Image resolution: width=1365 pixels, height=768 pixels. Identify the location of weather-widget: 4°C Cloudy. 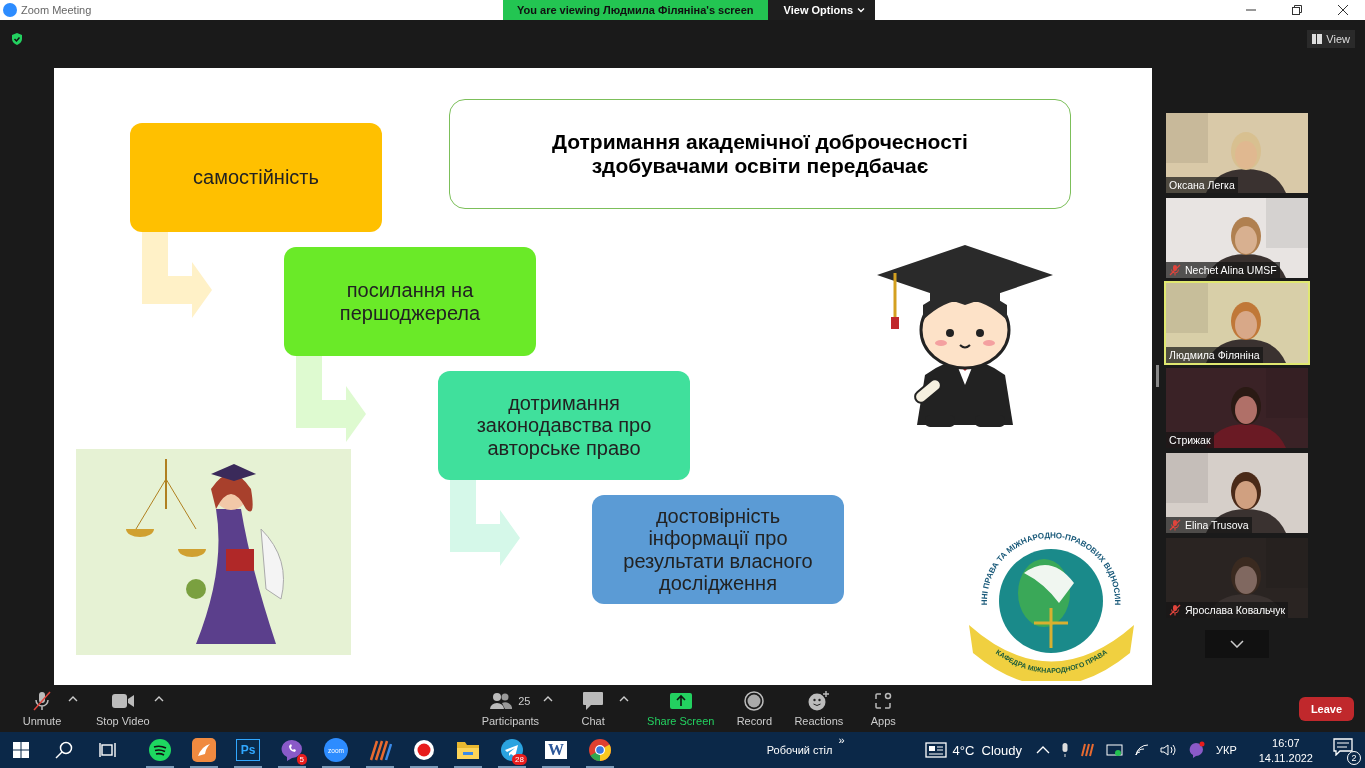
(987, 750).